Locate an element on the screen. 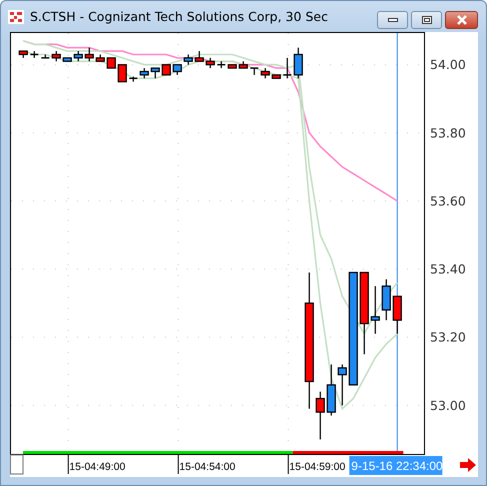 The width and height of the screenshot is (487, 486). window-title: S.CTSH - Cognizant Tech Solutions Corp, 30 Sec is located at coordinates (179, 16).